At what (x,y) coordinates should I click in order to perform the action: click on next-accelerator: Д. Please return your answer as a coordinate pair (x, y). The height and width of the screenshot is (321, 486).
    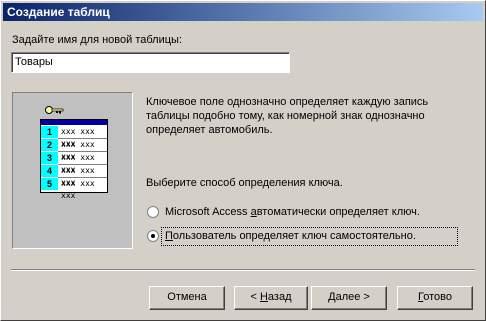
    Looking at the image, I should click on (332, 297).